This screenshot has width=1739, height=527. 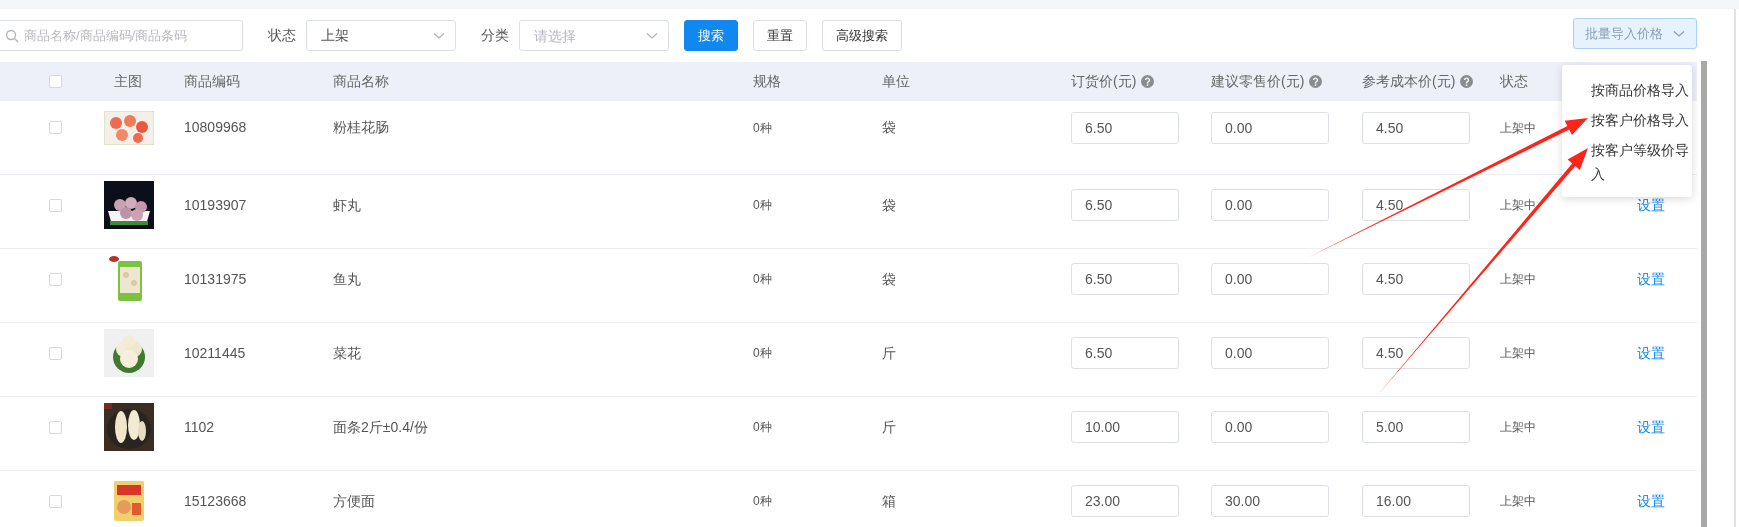 I want to click on column-header: 参考成本价(元), so click(x=1409, y=81).